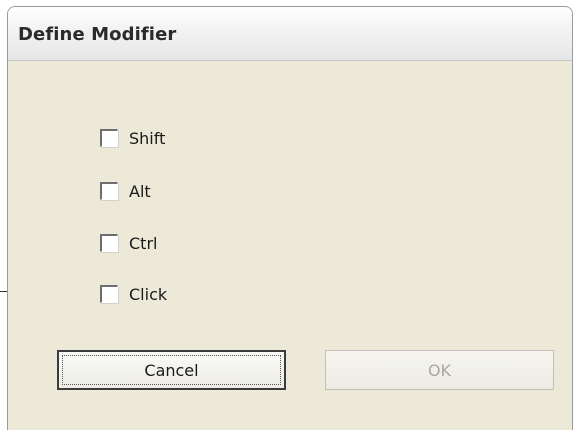  I want to click on ok-button-label: OK, so click(439, 370).